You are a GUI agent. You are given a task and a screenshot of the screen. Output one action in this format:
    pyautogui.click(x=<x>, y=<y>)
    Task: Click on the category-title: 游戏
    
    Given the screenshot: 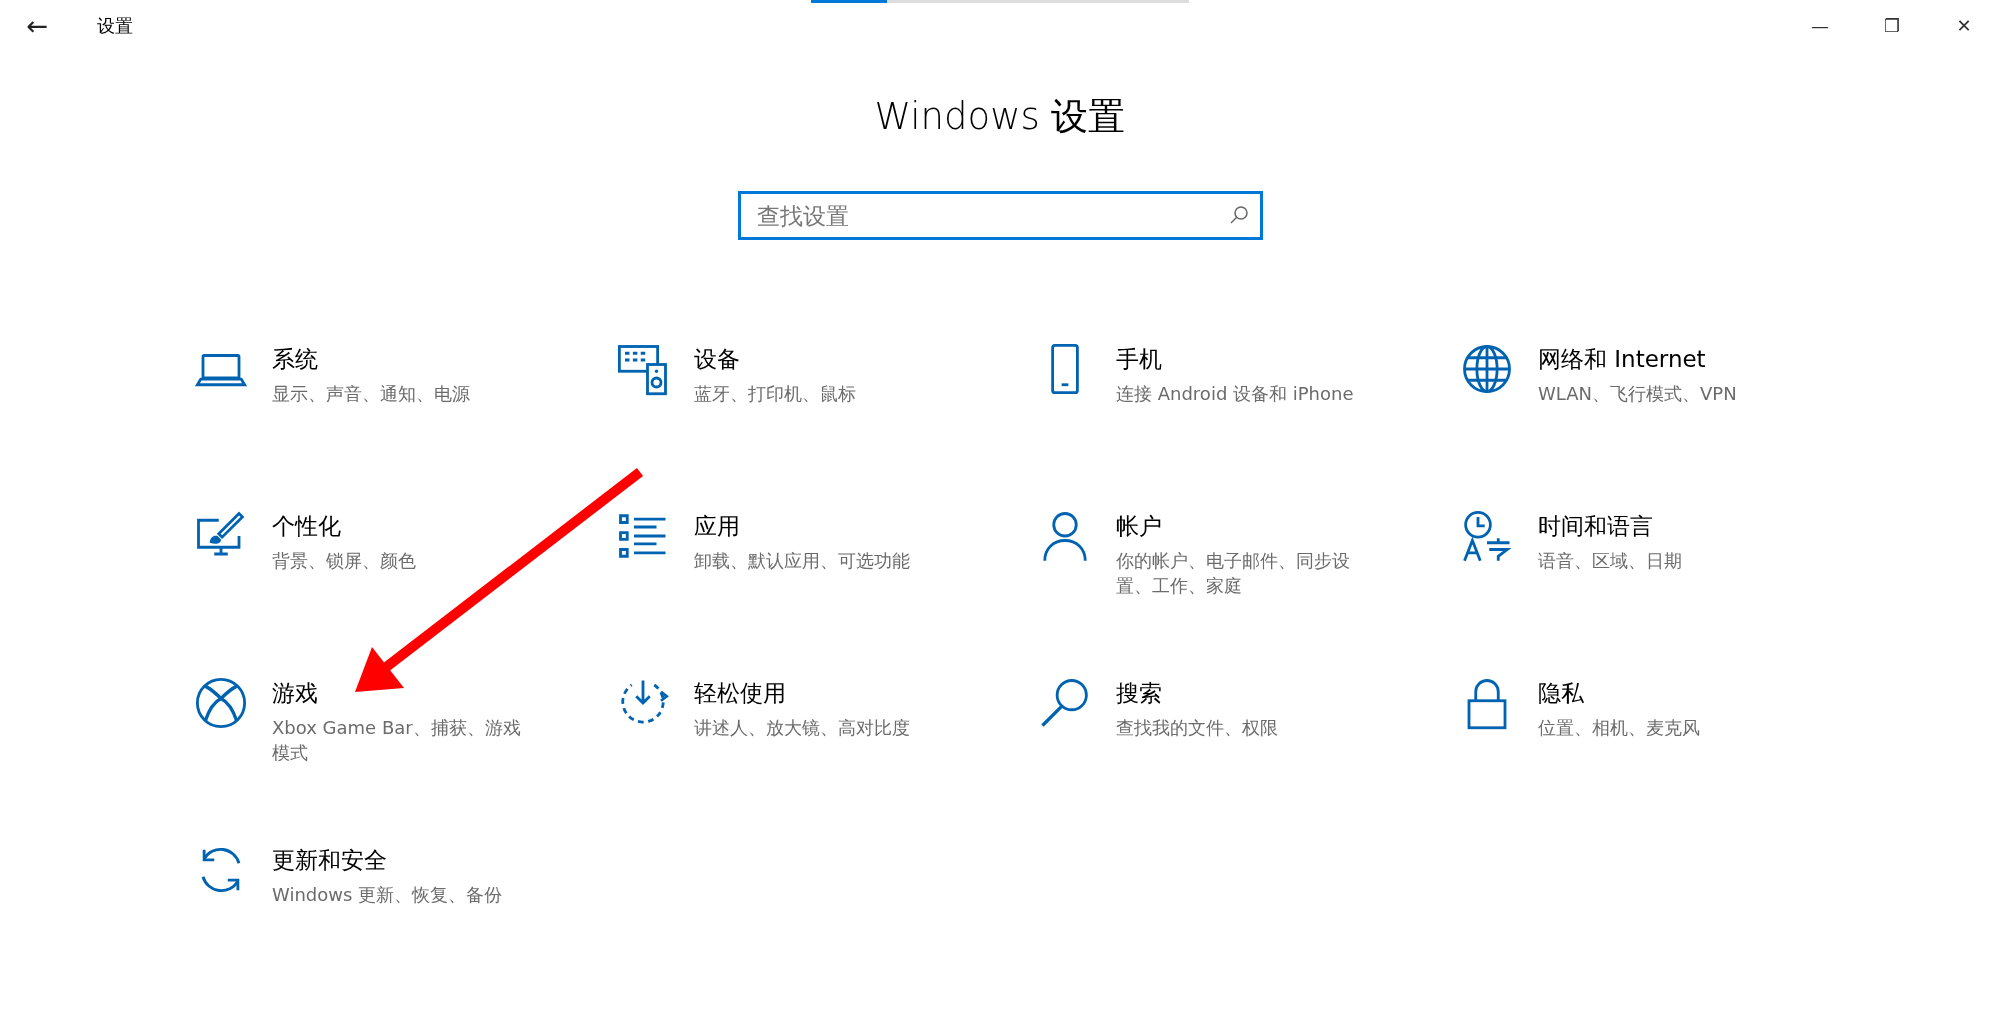 What is the action you would take?
    pyautogui.click(x=397, y=693)
    